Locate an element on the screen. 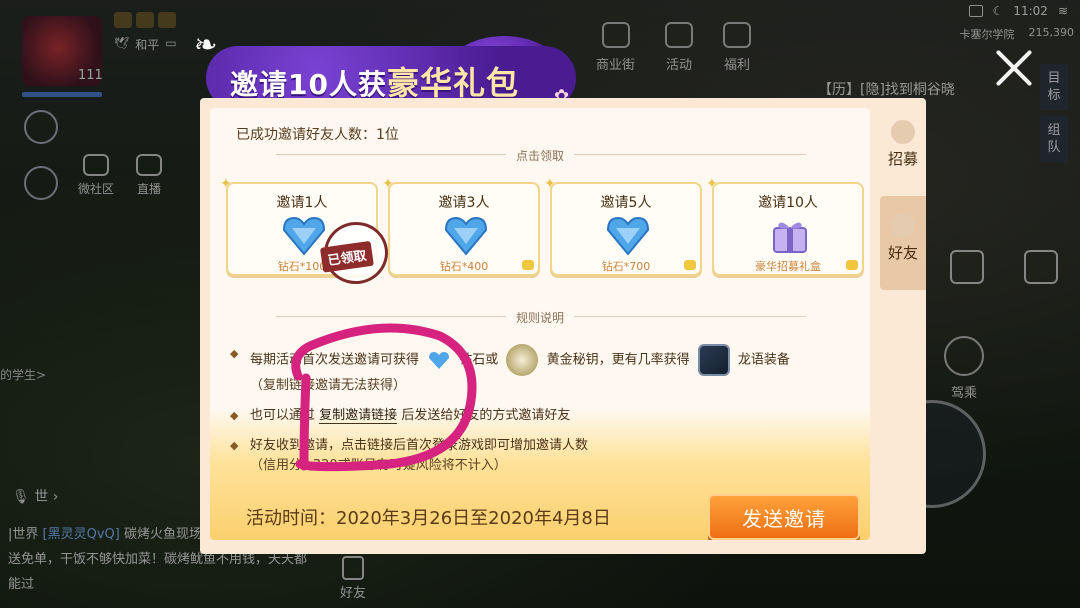  banner-title-highlight: 豪华礼包 is located at coordinates (452, 83).